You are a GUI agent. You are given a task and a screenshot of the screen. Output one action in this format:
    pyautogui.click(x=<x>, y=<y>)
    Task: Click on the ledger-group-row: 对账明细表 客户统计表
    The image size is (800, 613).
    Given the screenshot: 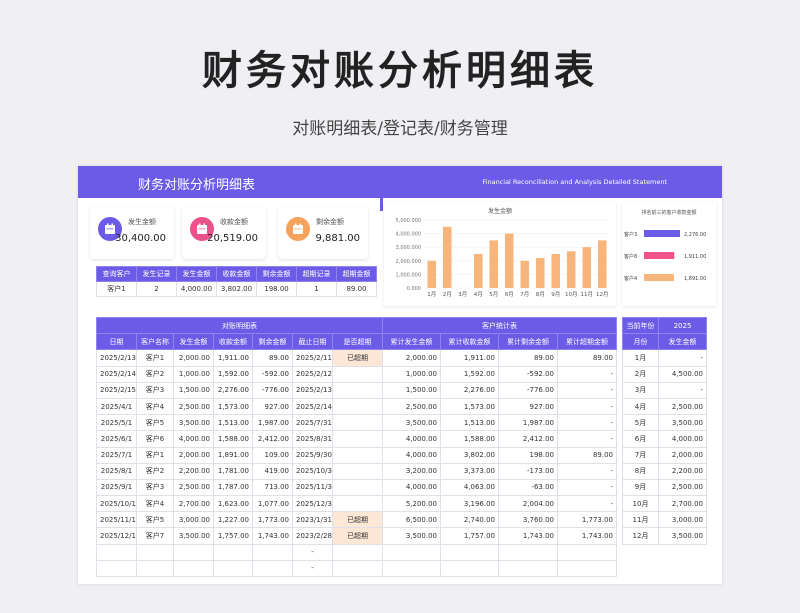 What is the action you would take?
    pyautogui.click(x=356, y=325)
    